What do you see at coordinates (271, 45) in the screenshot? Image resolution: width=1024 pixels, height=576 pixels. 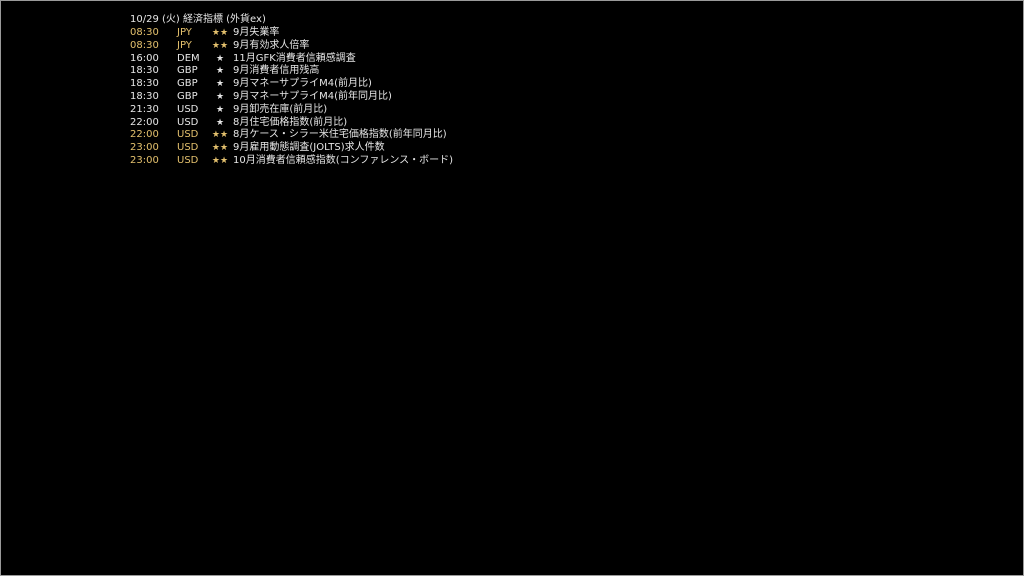 I see `event-name: 9月有効求人倍率` at bounding box center [271, 45].